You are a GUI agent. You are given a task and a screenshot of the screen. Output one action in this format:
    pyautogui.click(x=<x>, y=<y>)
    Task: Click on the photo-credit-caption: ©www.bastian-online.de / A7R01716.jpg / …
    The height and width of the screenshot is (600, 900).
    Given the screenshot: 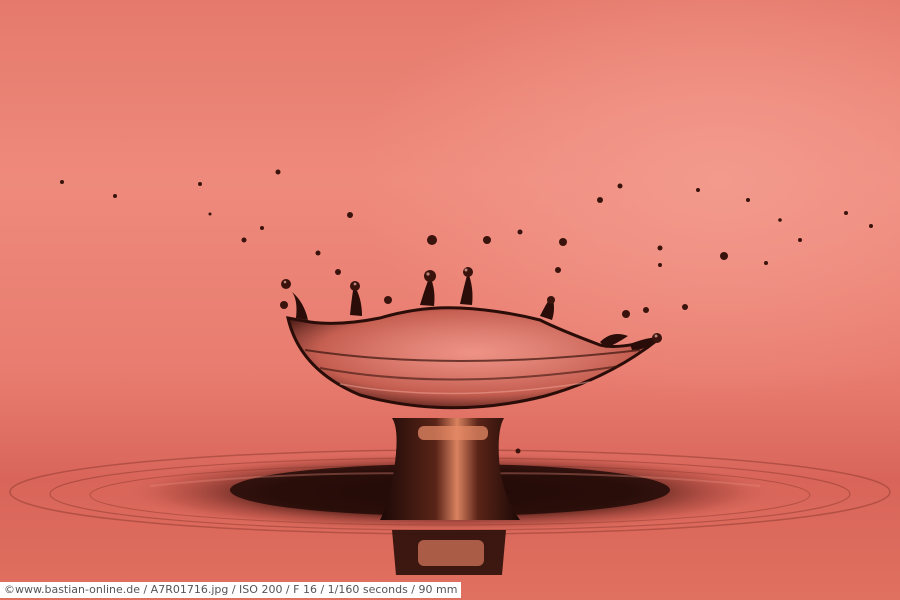 What is the action you would take?
    pyautogui.click(x=231, y=590)
    